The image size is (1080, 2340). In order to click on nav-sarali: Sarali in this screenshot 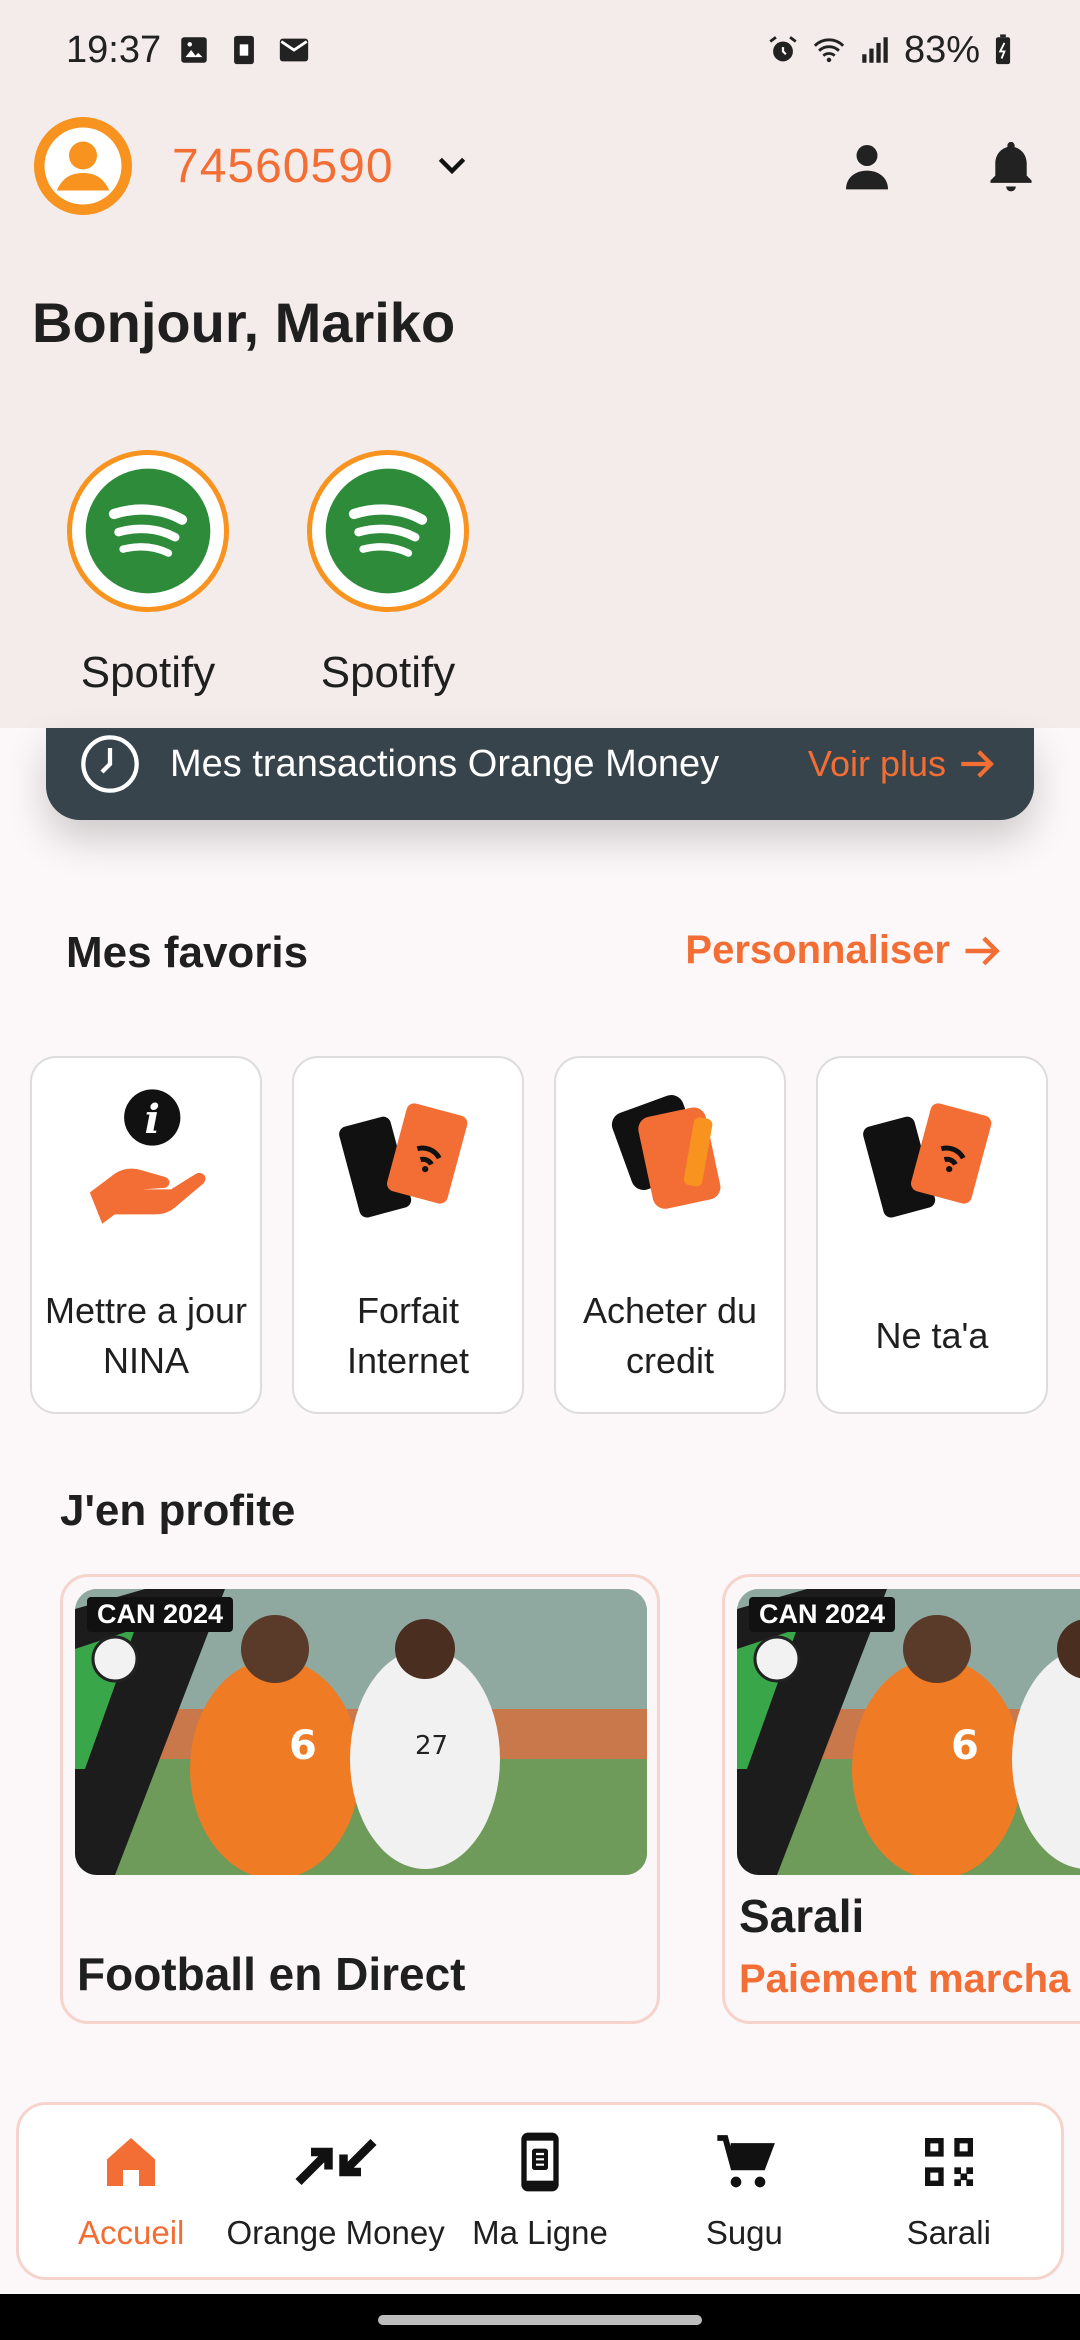, I will do `click(949, 2191)`.